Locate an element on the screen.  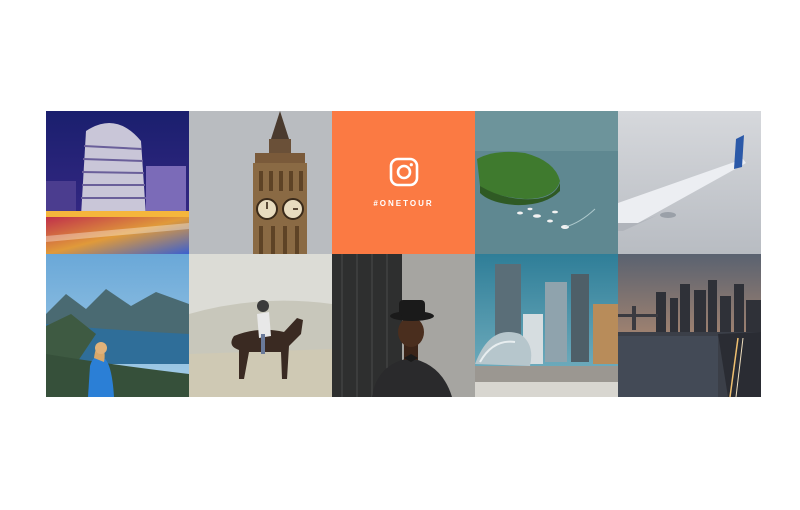
photo-tile-city-river is located at coordinates (689, 325).